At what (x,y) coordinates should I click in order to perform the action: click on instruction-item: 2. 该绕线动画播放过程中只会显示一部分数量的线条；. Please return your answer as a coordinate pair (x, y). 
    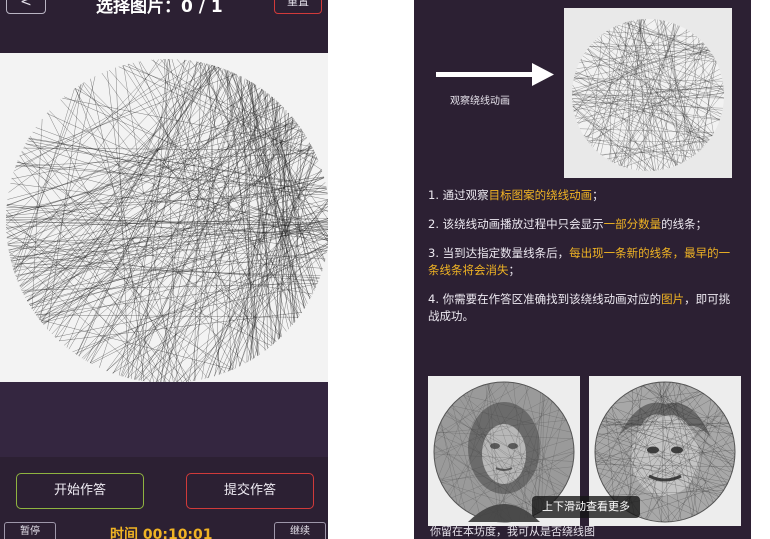
    Looking at the image, I should click on (584, 224).